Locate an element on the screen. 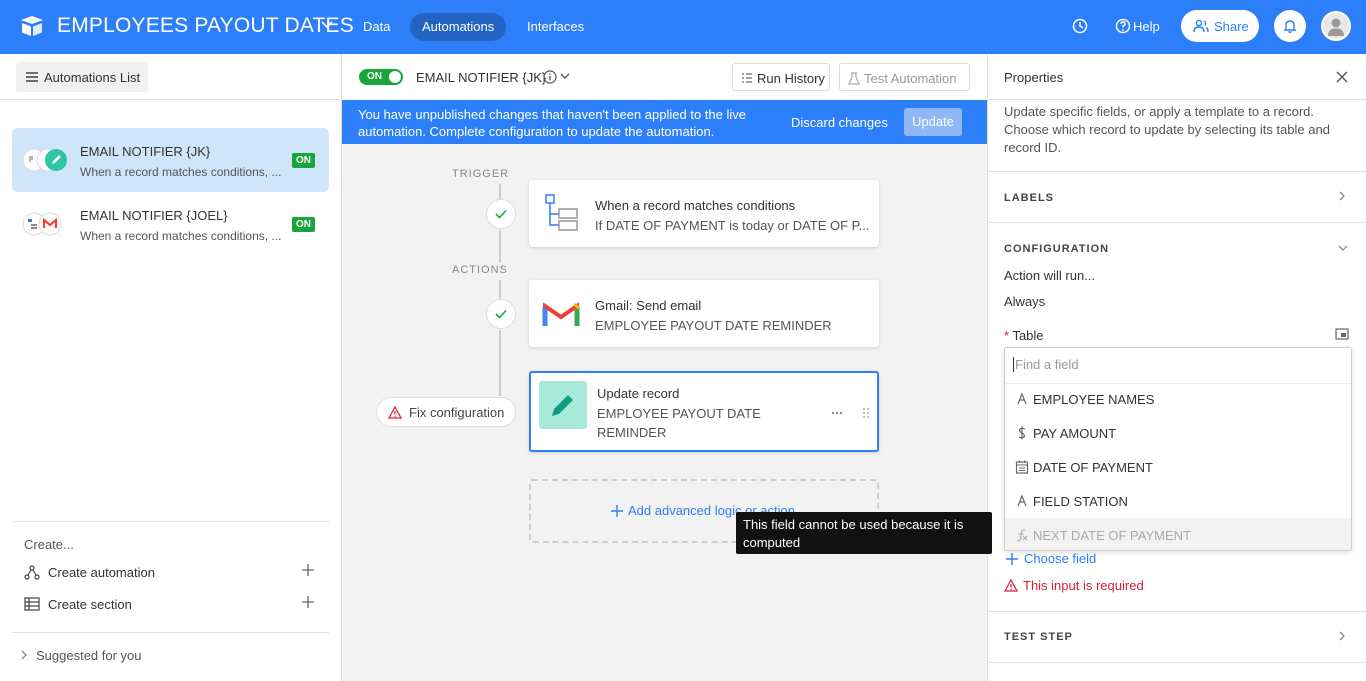 This screenshot has height=681, width=1366. help-icon is located at coordinates (1123, 26).